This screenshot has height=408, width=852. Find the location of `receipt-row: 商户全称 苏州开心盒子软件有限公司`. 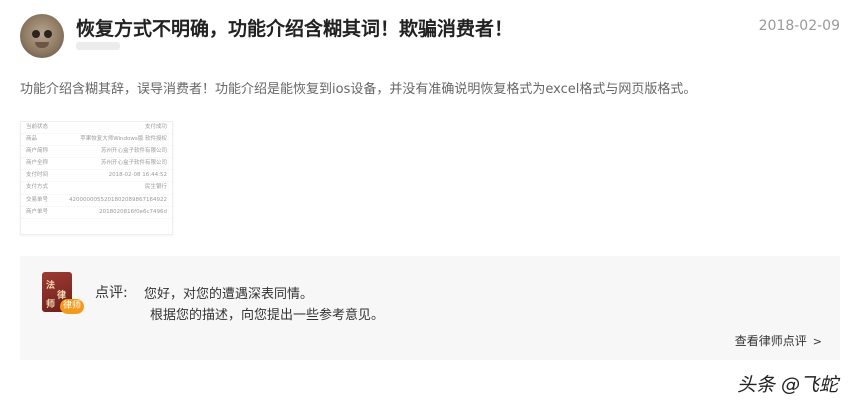

receipt-row: 商户全称 苏州开心盒子软件有限公司 is located at coordinates (96, 164).